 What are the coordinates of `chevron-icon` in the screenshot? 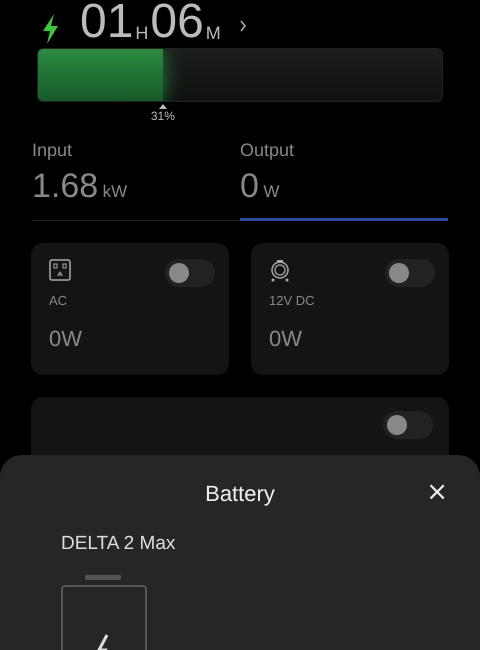 It's located at (242, 26).